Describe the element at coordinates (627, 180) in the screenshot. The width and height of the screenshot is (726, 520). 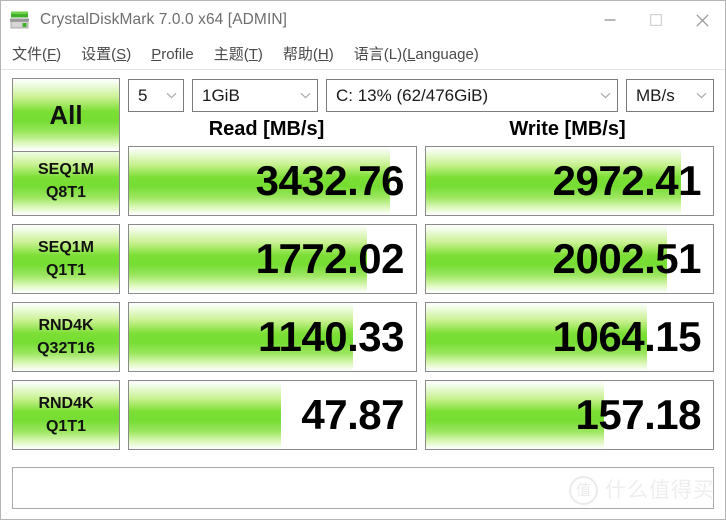
I see `write-score-value: 2972.41` at that location.